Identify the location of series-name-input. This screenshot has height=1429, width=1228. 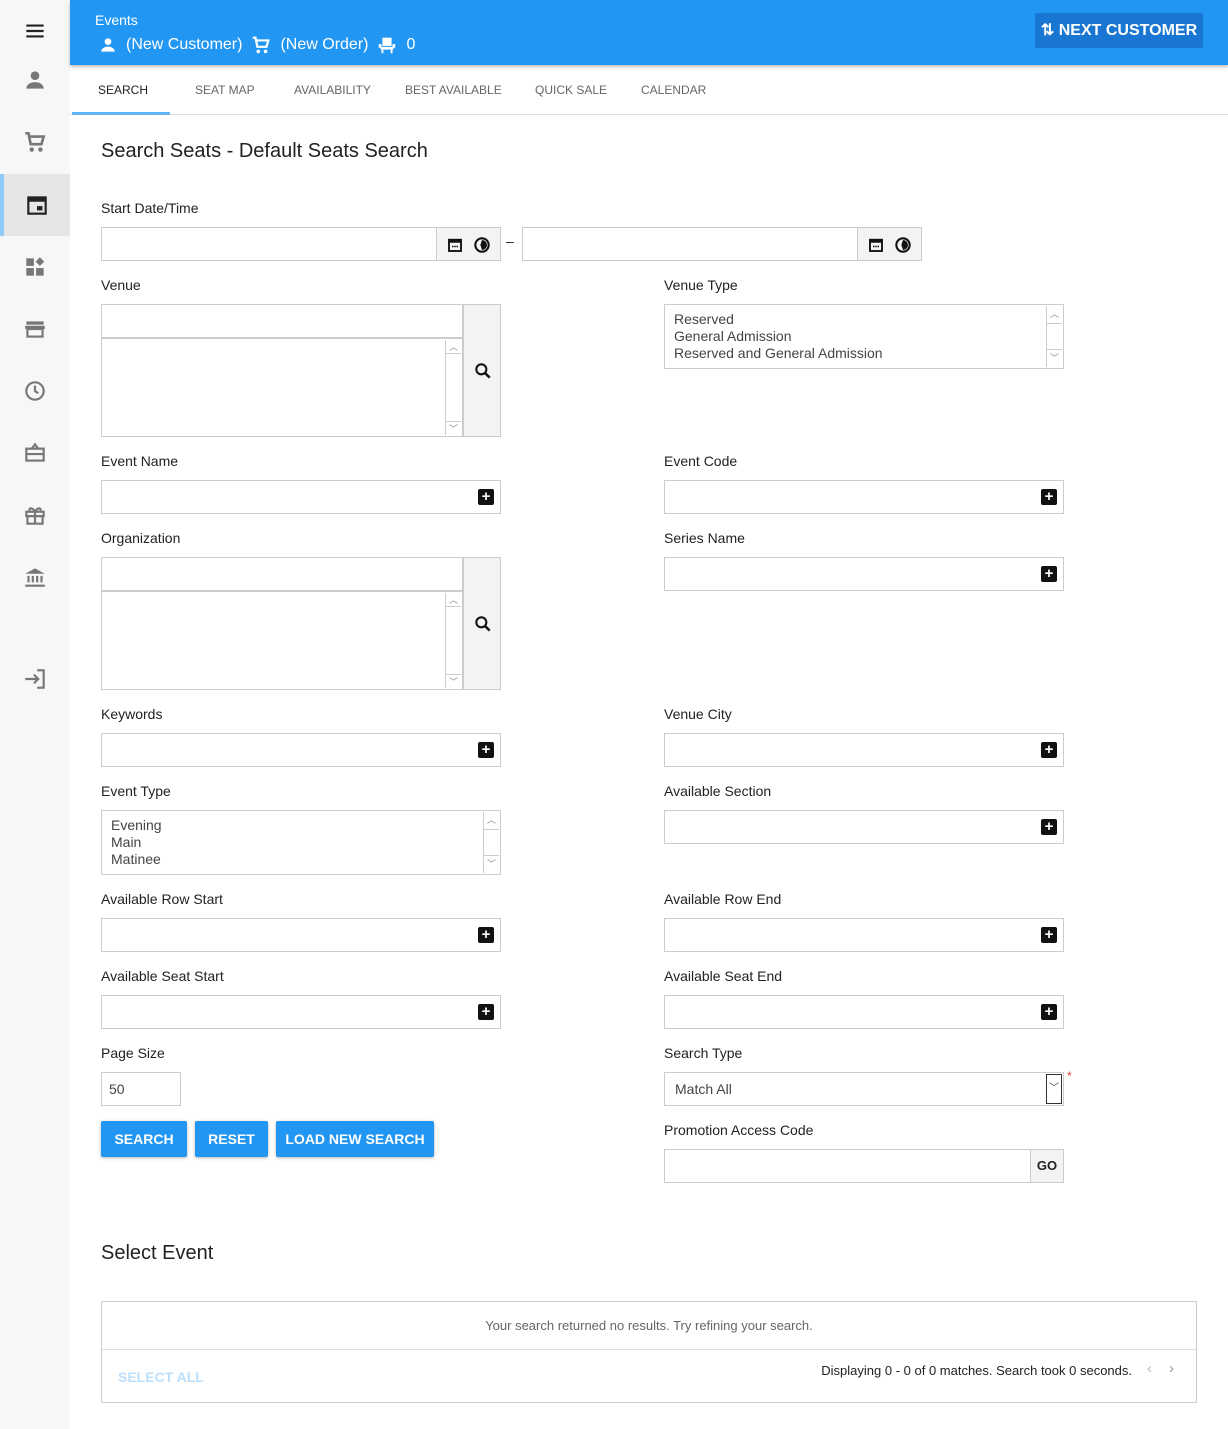
(864, 574).